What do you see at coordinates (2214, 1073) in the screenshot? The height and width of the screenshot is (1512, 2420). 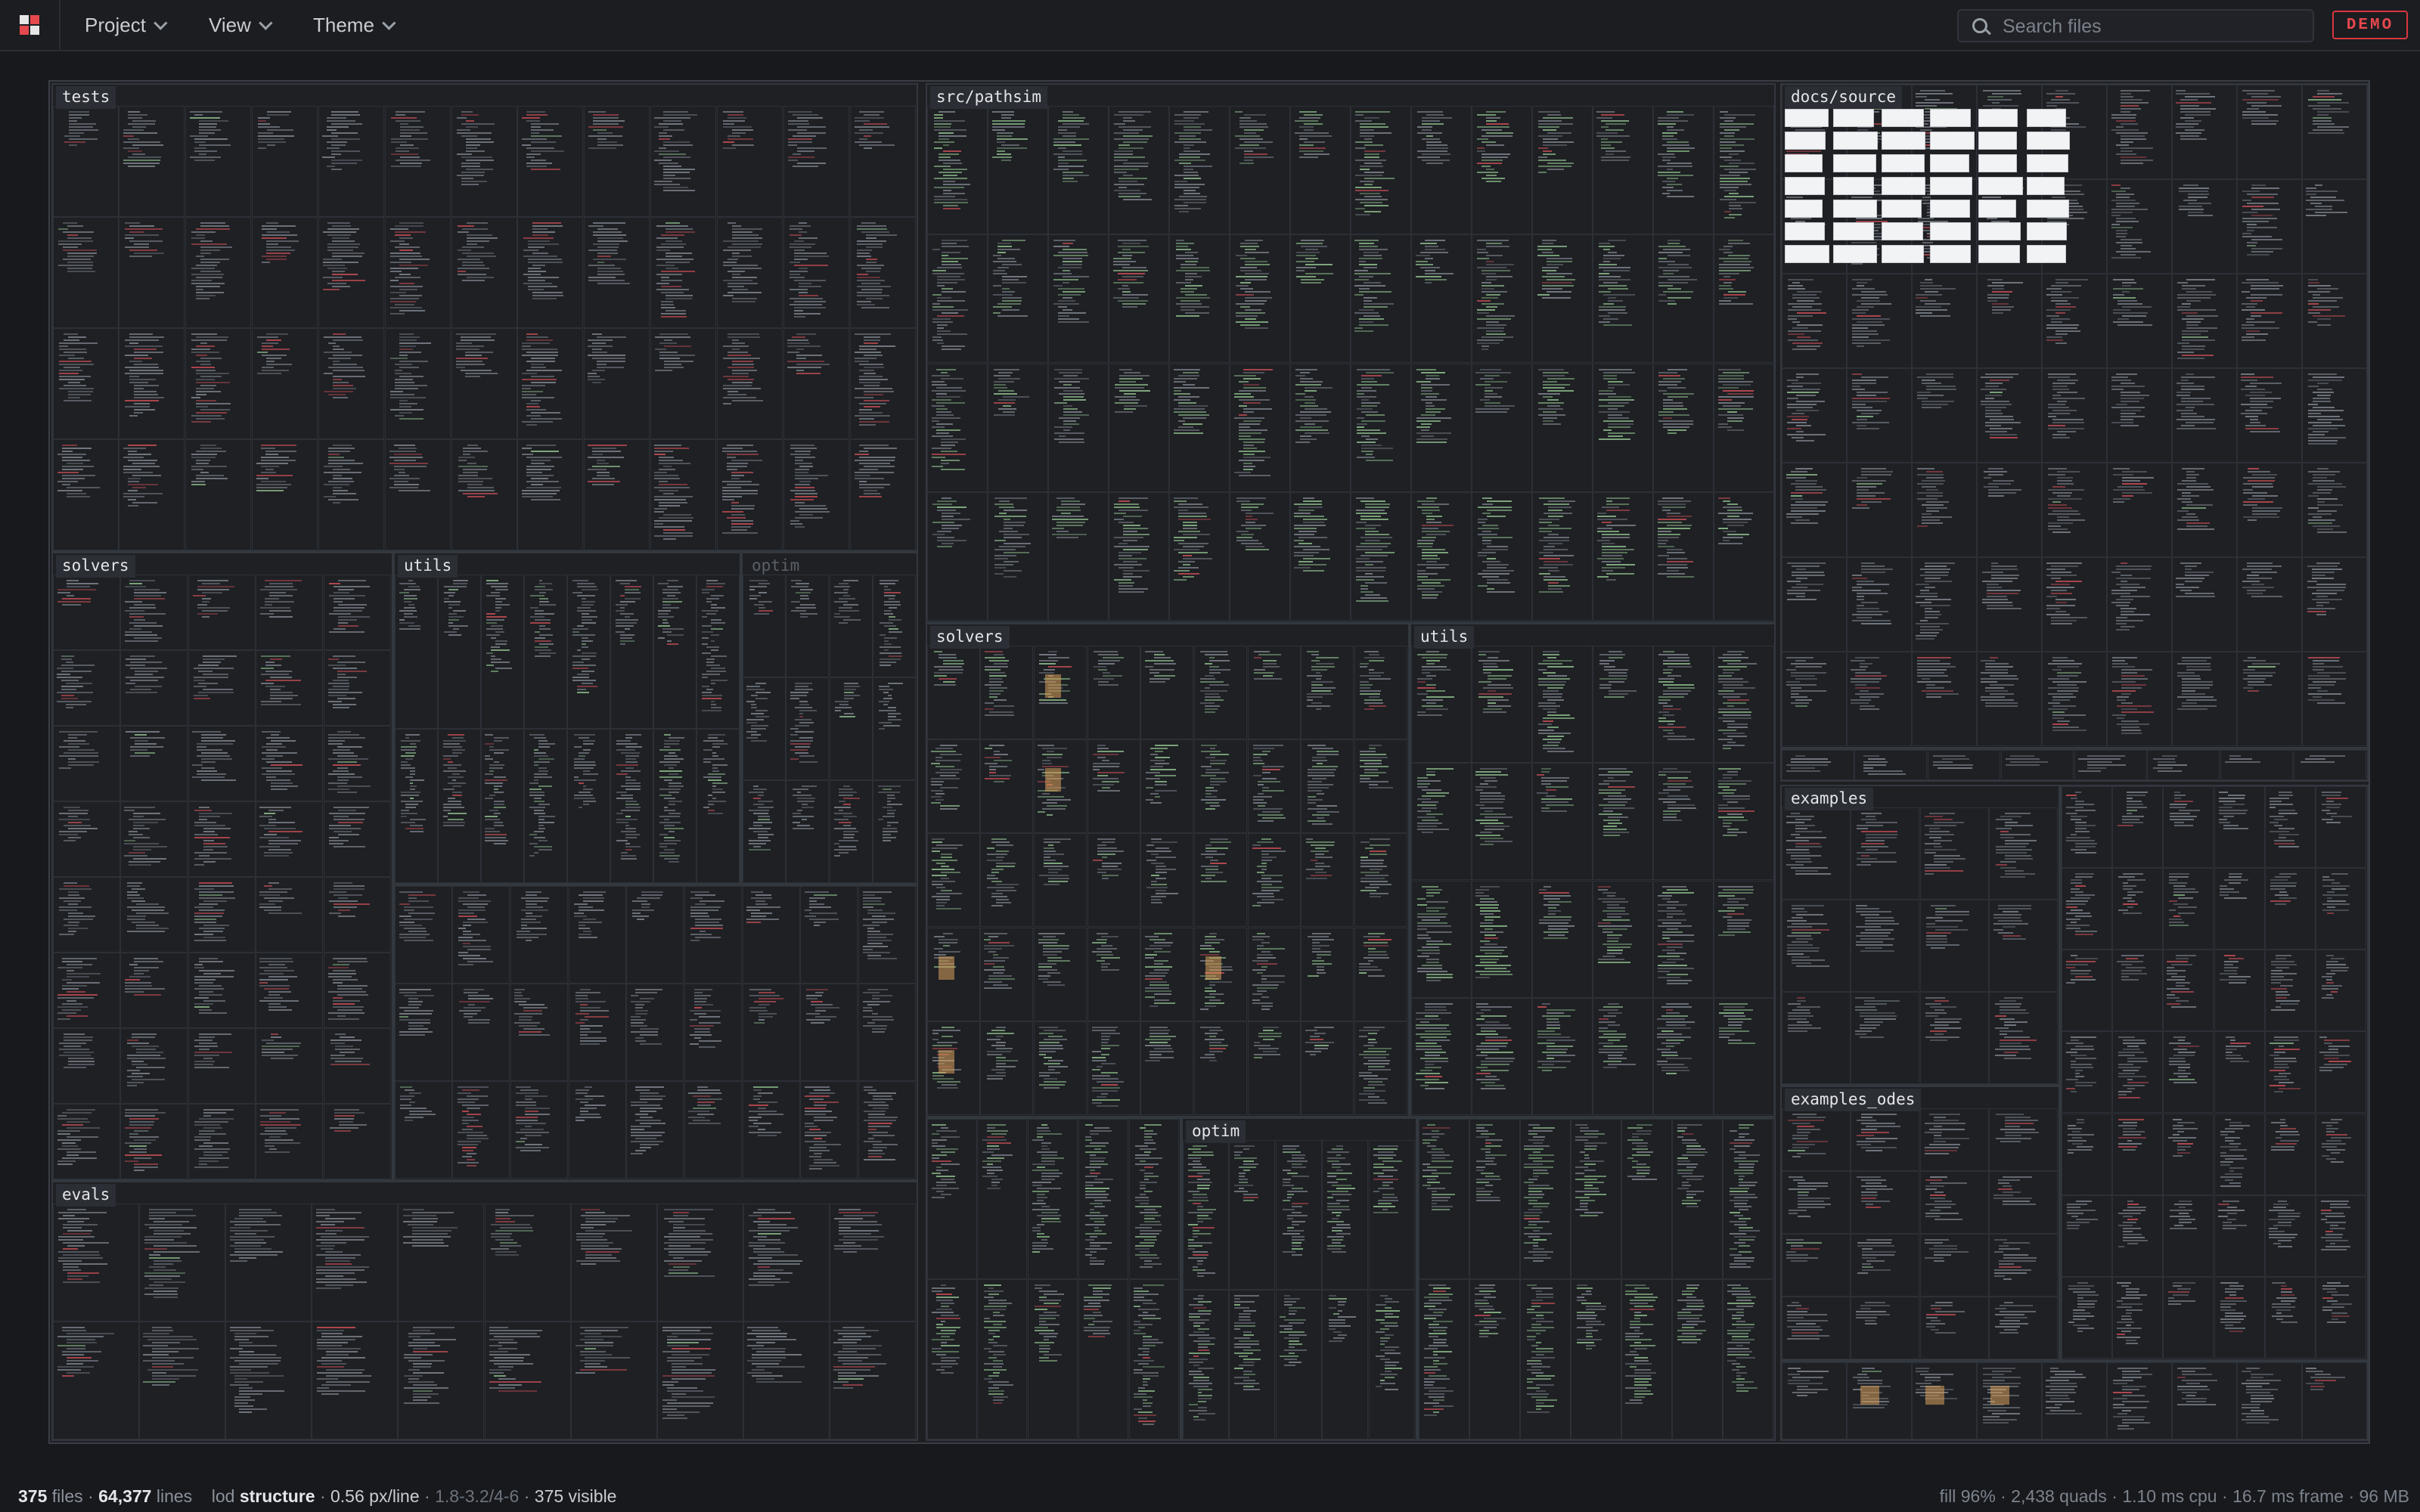 I see `region-examples-right` at bounding box center [2214, 1073].